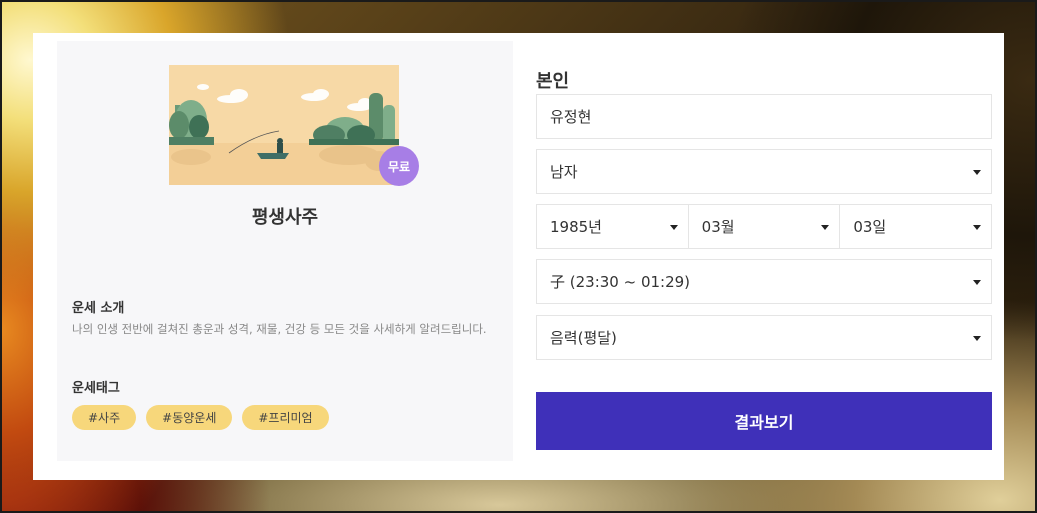  I want to click on name-value: 유정현, so click(571, 117).